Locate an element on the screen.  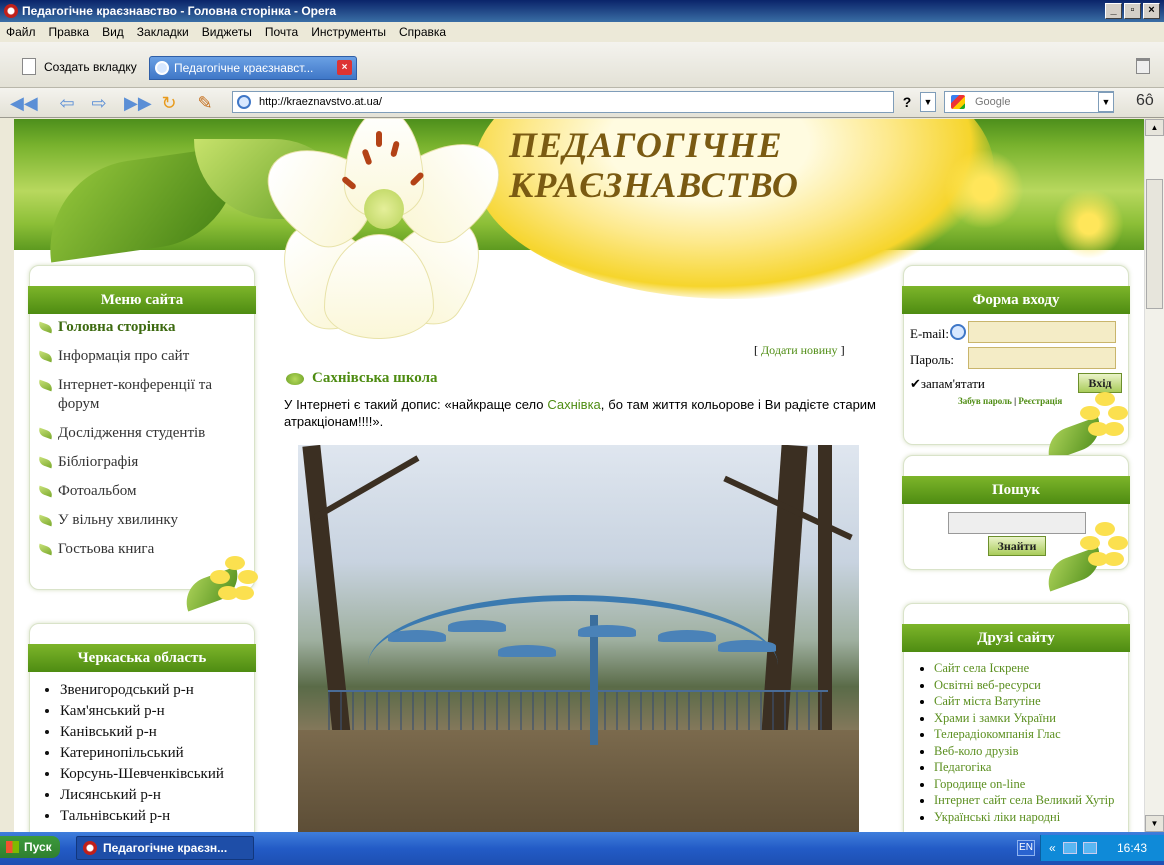
vertical-scrollbar: ▲ ▼ is located at coordinates (1154, 475).